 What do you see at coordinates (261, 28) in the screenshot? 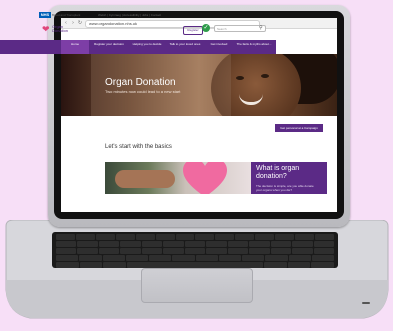
I see `search-icon: ⚲` at bounding box center [261, 28].